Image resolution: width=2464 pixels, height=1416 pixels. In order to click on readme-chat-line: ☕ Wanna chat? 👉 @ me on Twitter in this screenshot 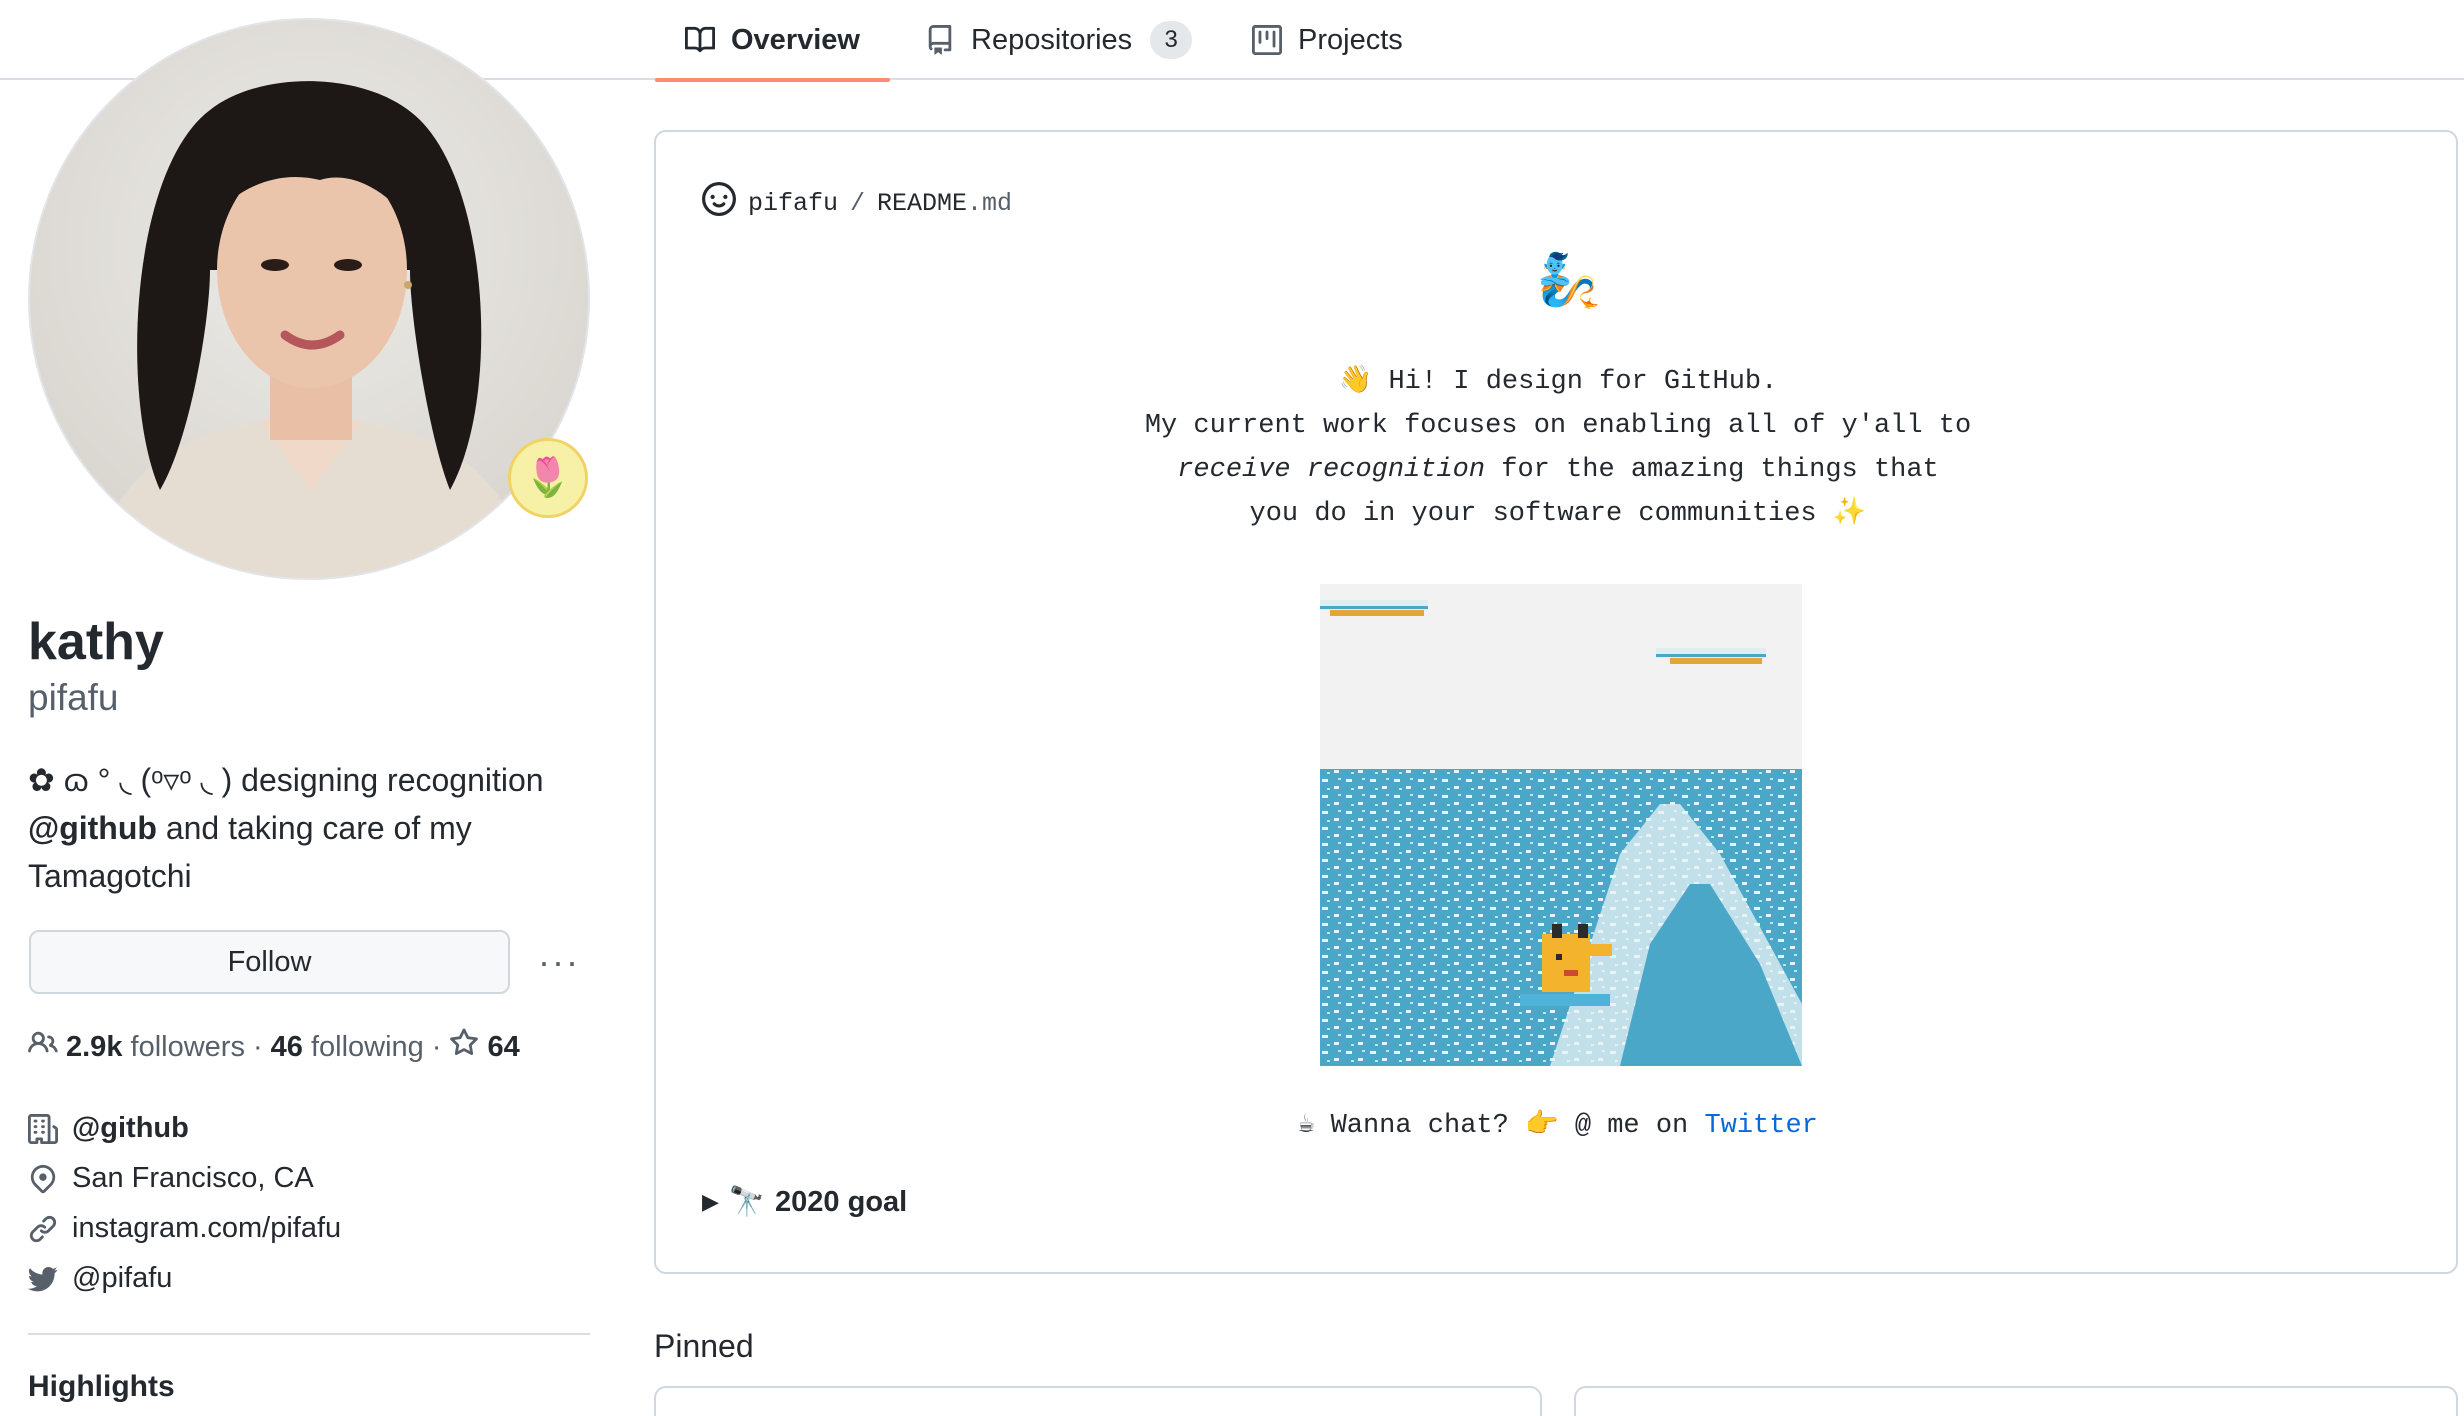, I will do `click(1558, 1124)`.